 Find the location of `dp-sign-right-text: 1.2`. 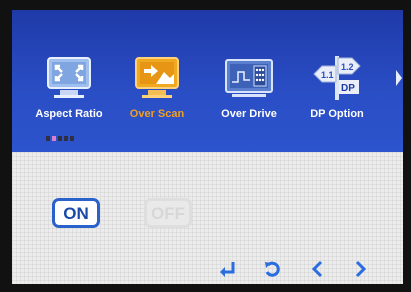

dp-sign-right-text: 1.2 is located at coordinates (347, 67).